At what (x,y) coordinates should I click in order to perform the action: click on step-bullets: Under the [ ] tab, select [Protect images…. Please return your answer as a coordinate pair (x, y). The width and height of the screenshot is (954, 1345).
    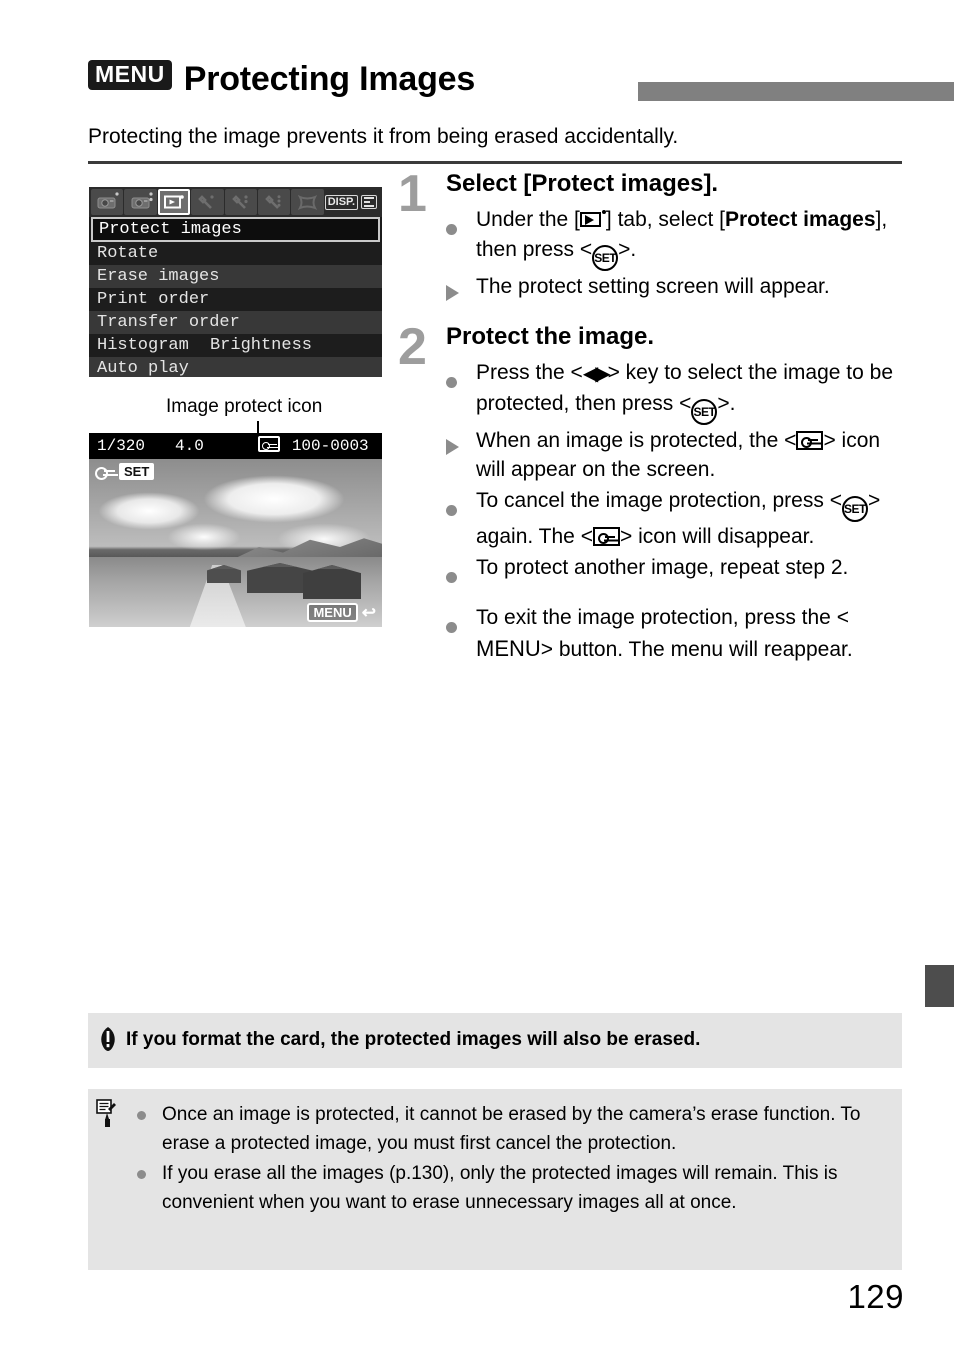
    Looking at the image, I should click on (674, 253).